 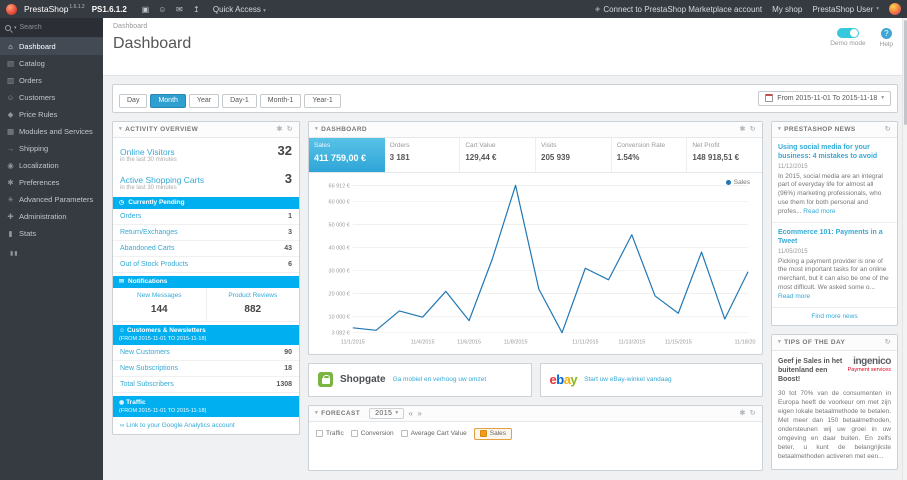 What do you see at coordinates (650, 154) in the screenshot?
I see `kpi-conversion-rate: Conversion Rate 1.54%` at bounding box center [650, 154].